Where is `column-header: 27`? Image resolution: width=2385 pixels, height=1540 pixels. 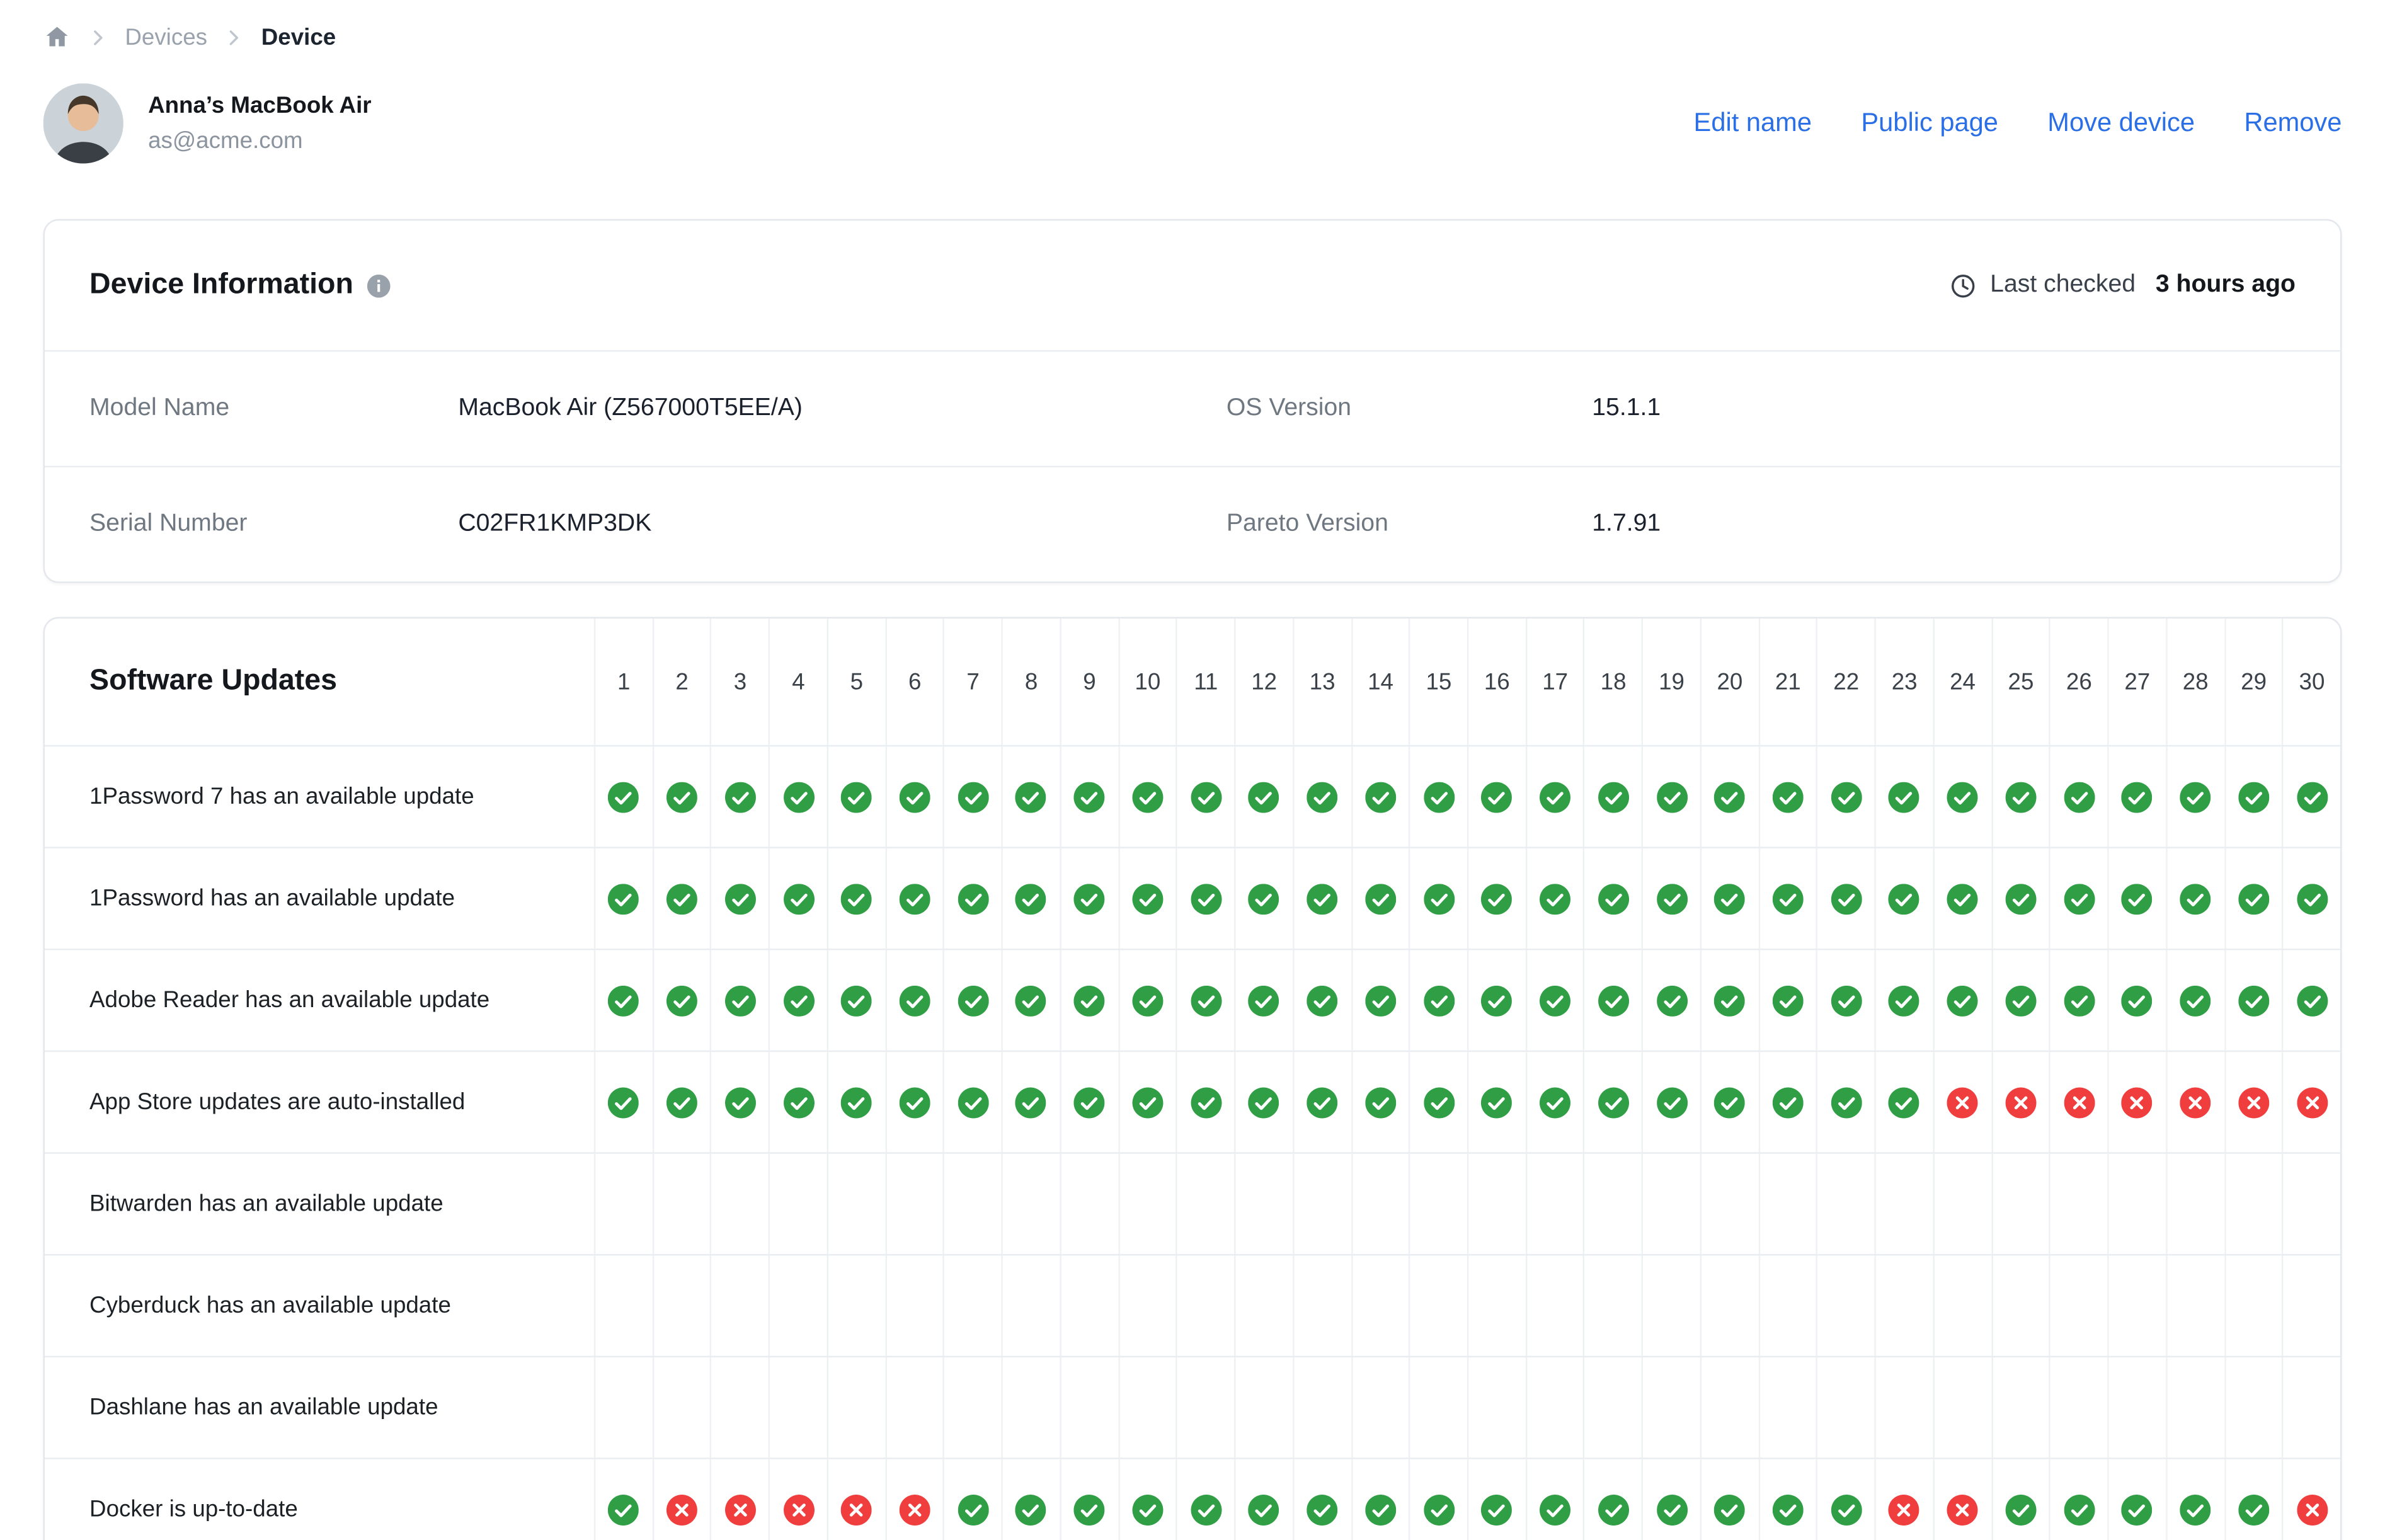 column-header: 27 is located at coordinates (2136, 682).